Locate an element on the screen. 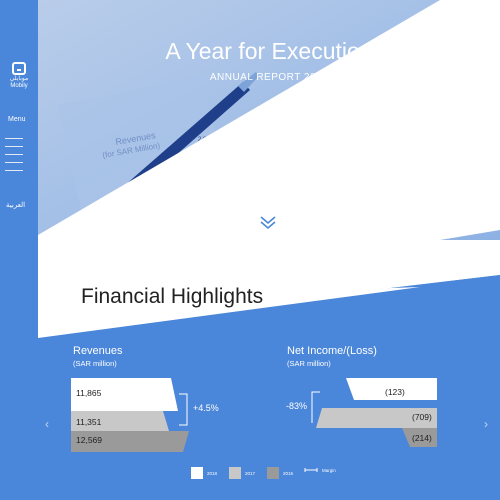 The height and width of the screenshot is (500, 500). legend-label-2018: 2018 is located at coordinates (212, 473).